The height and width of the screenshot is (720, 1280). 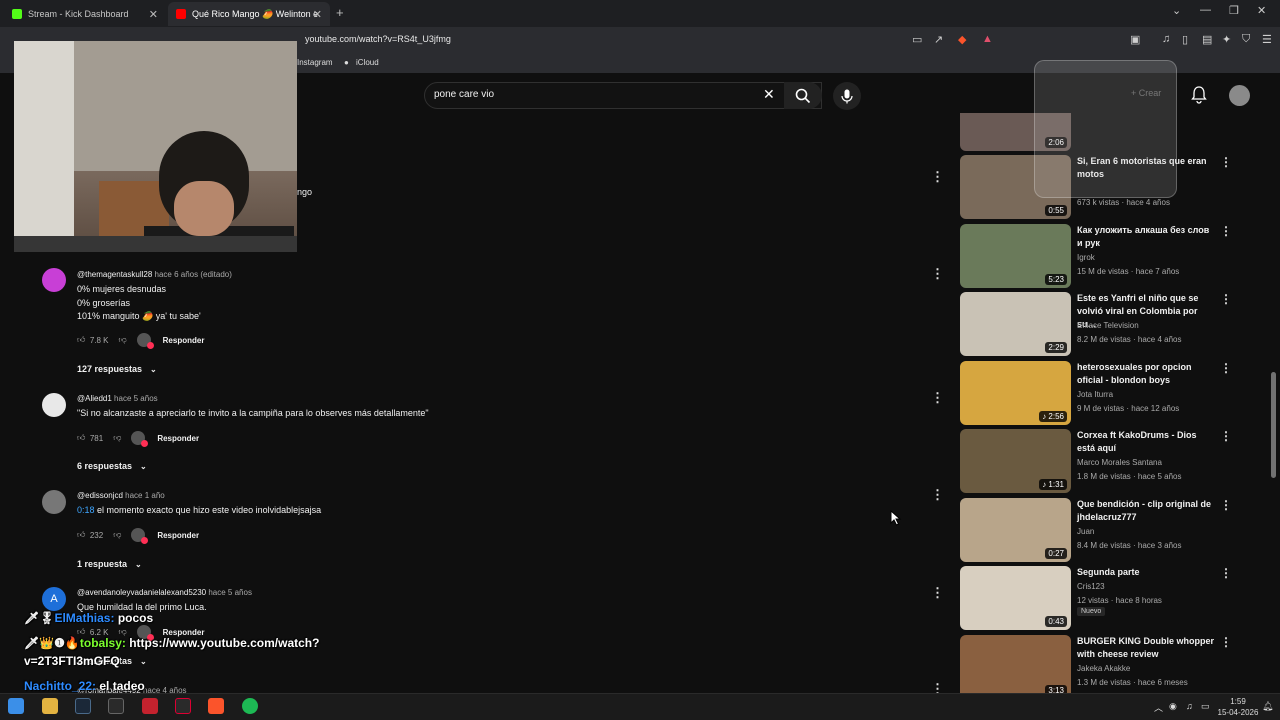 What do you see at coordinates (150, 706) in the screenshot?
I see `app-icon` at bounding box center [150, 706].